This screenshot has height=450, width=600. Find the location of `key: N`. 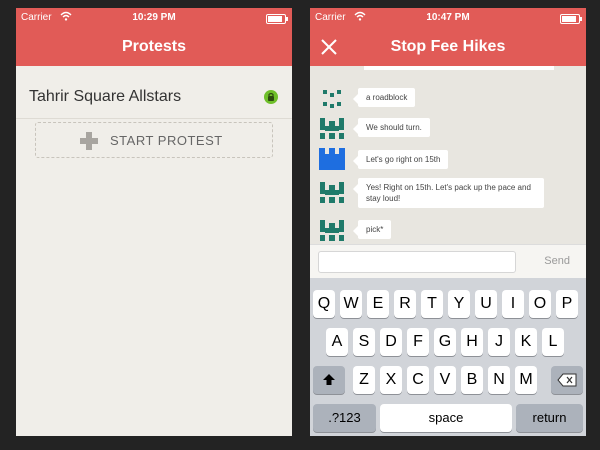

key: N is located at coordinates (499, 380).